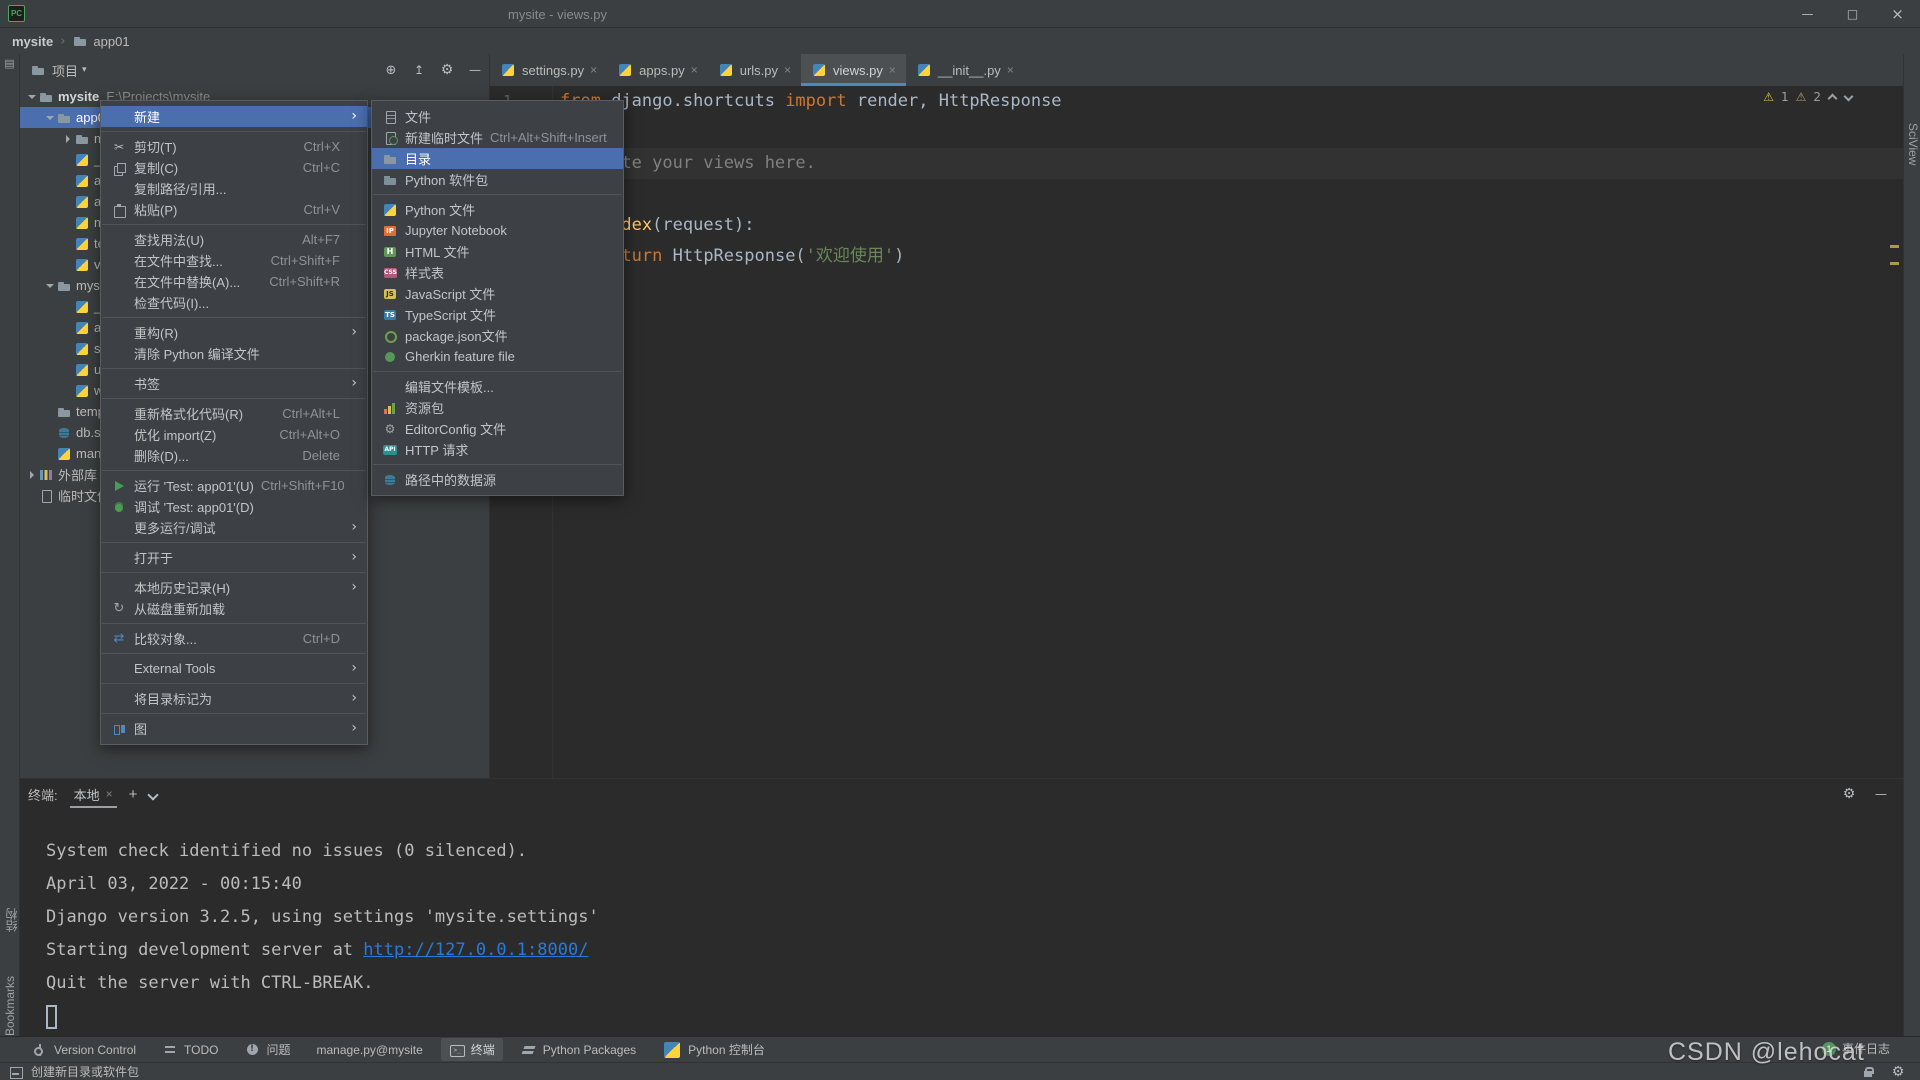  What do you see at coordinates (10, 63) in the screenshot?
I see `commit-stripe-icon: ▤` at bounding box center [10, 63].